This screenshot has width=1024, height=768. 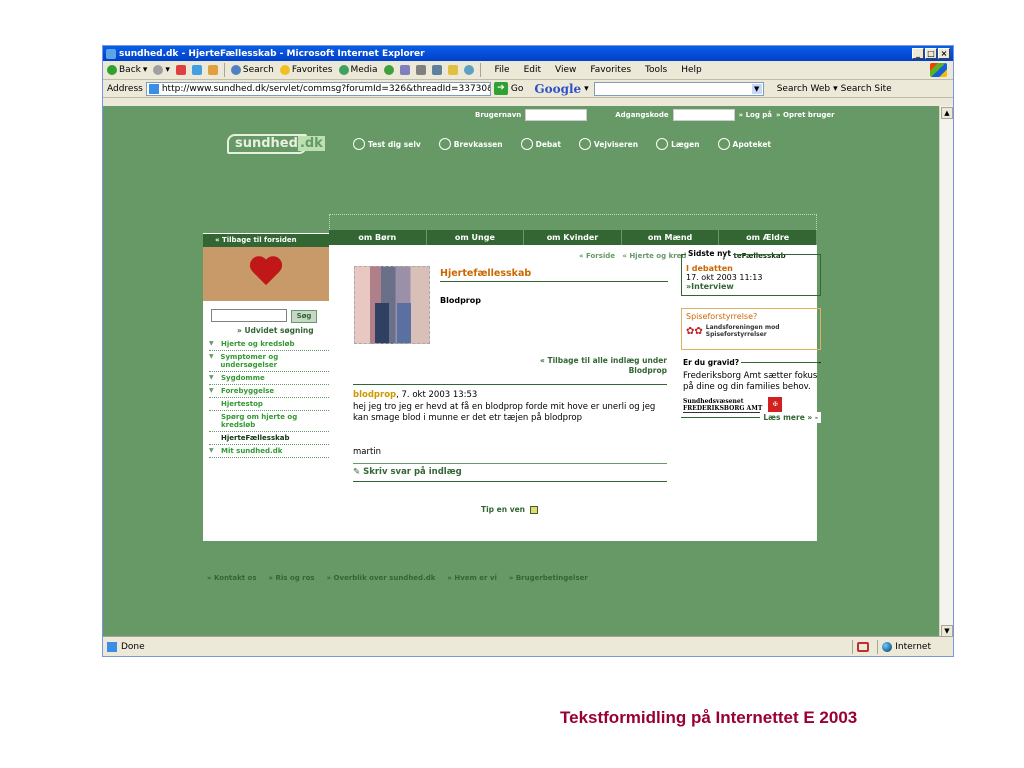 What do you see at coordinates (180, 70) in the screenshot?
I see `stop-icon` at bounding box center [180, 70].